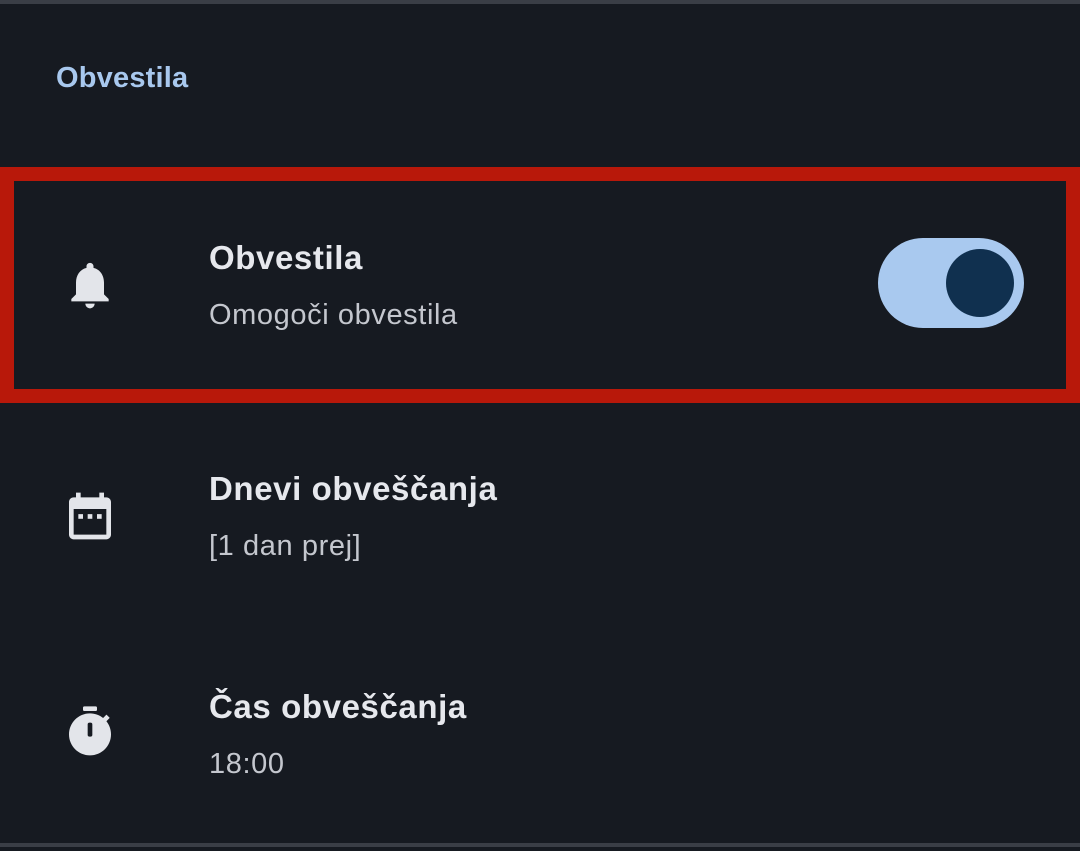 Image resolution: width=1080 pixels, height=851 pixels. Describe the element at coordinates (333, 315) in the screenshot. I see `notifications-subtitle: Omogoči obvestila` at that location.